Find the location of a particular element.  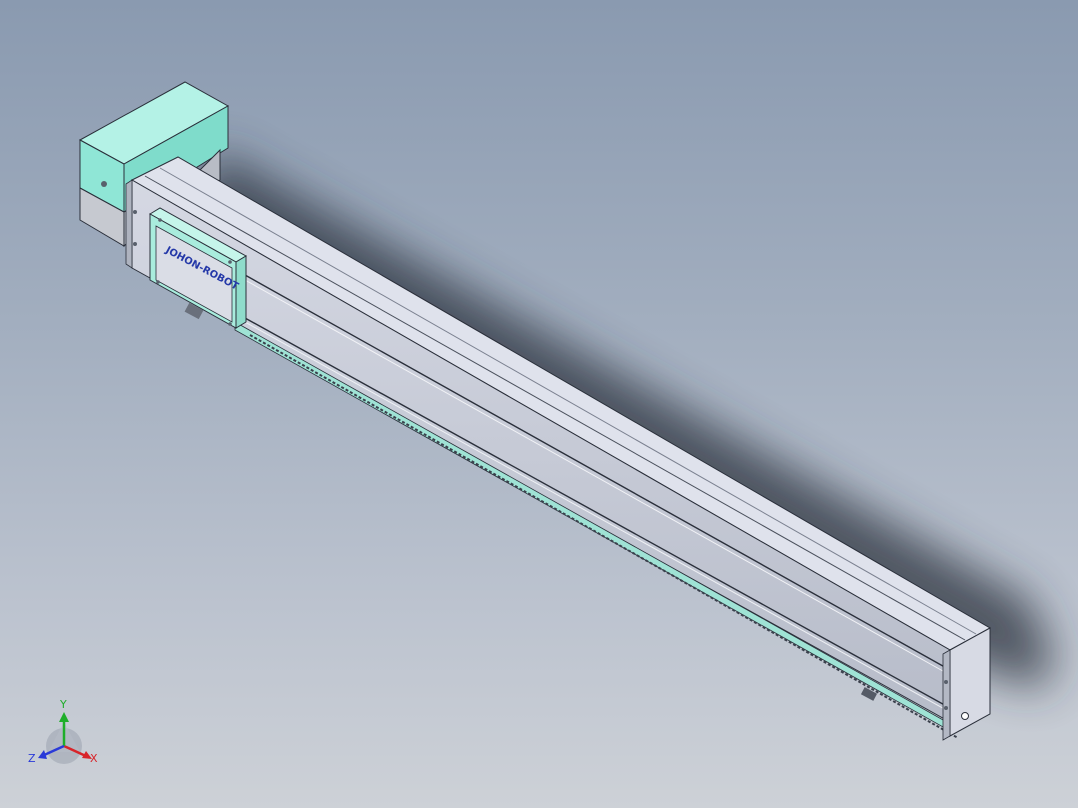

limit-sensor is located at coordinates (869, 694).